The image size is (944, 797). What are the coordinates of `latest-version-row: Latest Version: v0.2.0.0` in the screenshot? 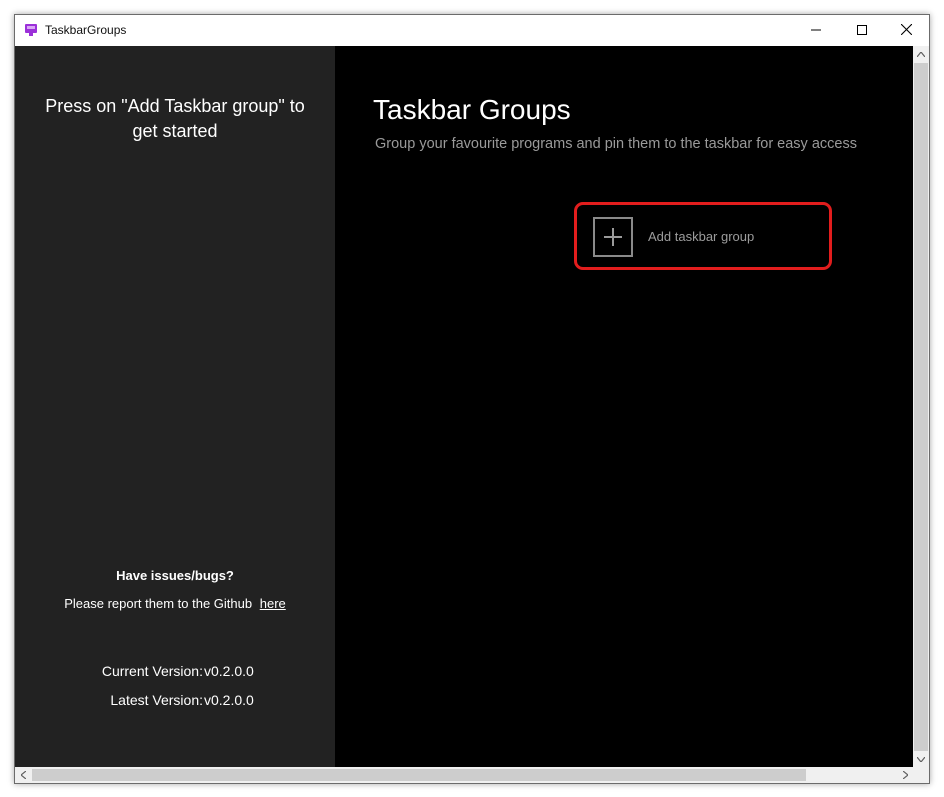 It's located at (175, 702).